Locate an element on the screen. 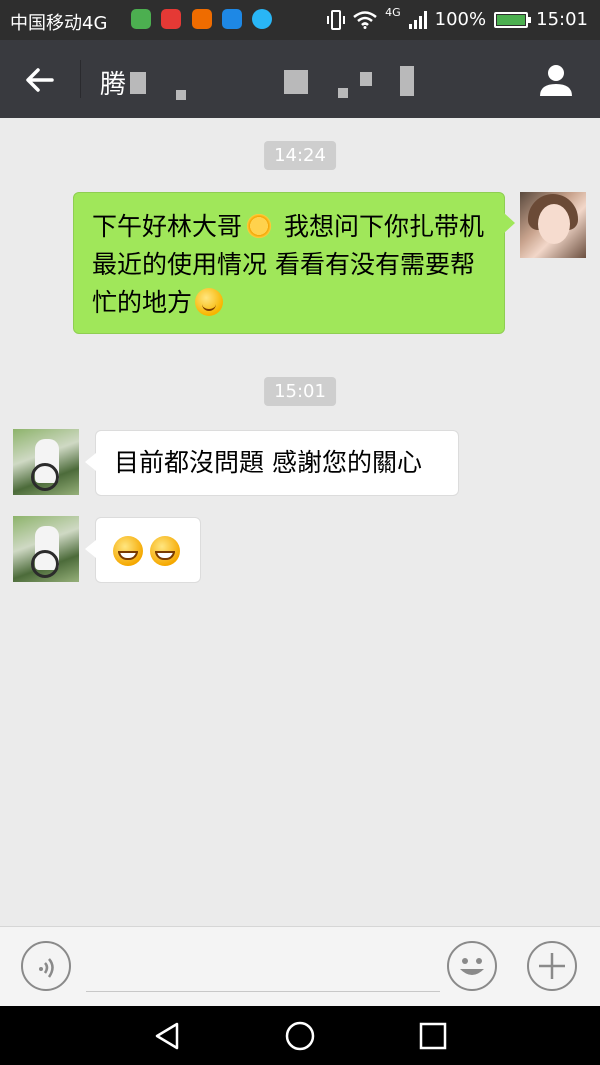 Image resolution: width=600 pixels, height=1065 pixels. carrier-label: 中国移动4G is located at coordinates (59, 23).